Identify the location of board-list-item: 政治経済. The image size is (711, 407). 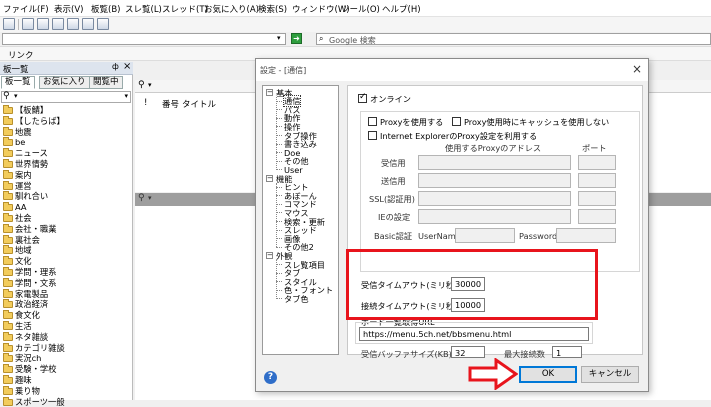
(66, 304).